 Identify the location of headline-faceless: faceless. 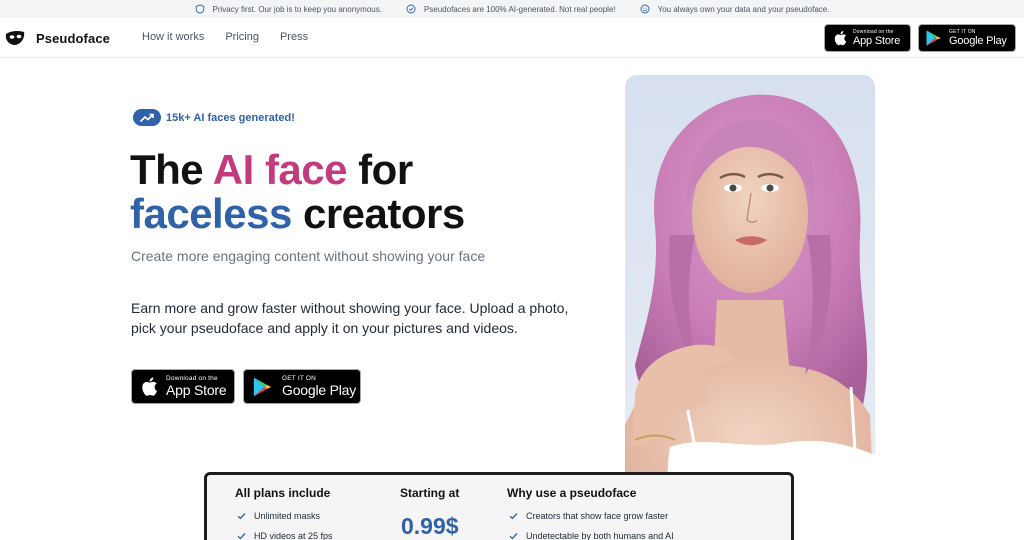
(211, 213).